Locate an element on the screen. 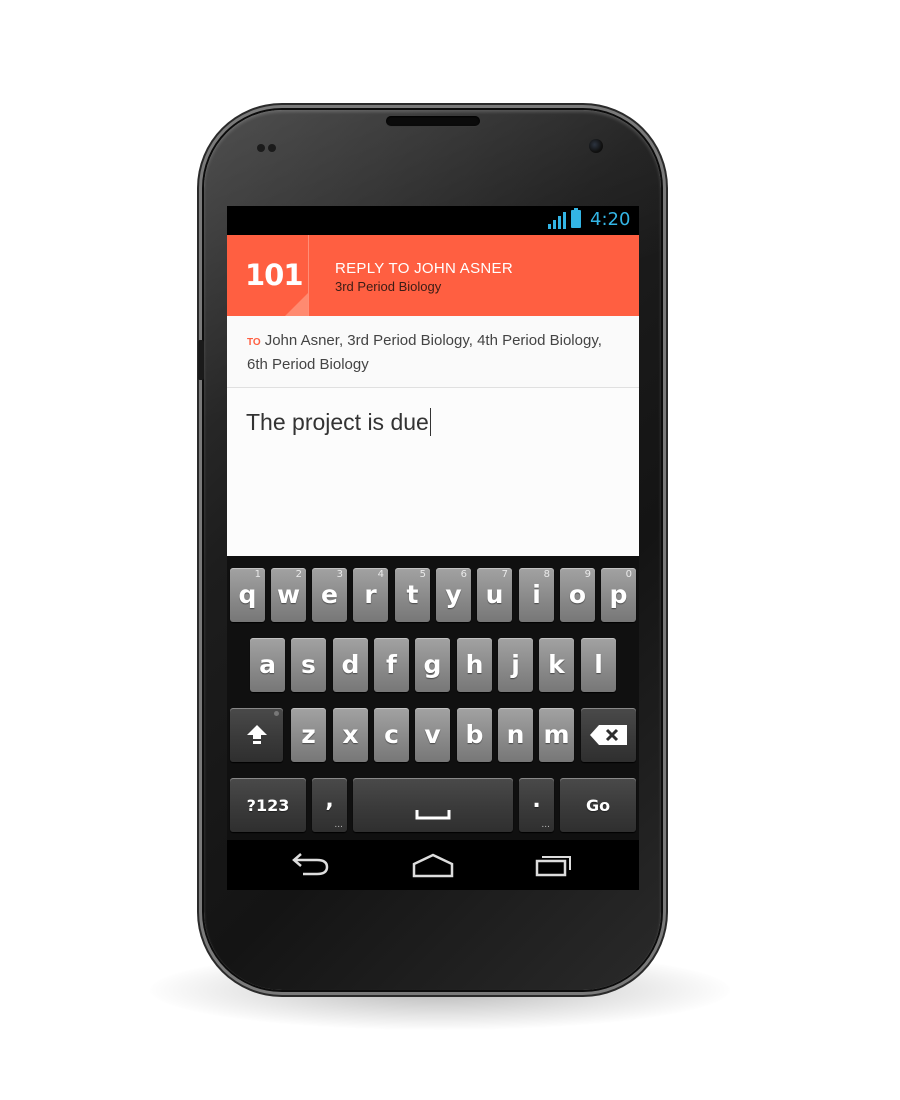 This screenshot has width=900, height=1100. proximity-sensor is located at coordinates (261, 148).